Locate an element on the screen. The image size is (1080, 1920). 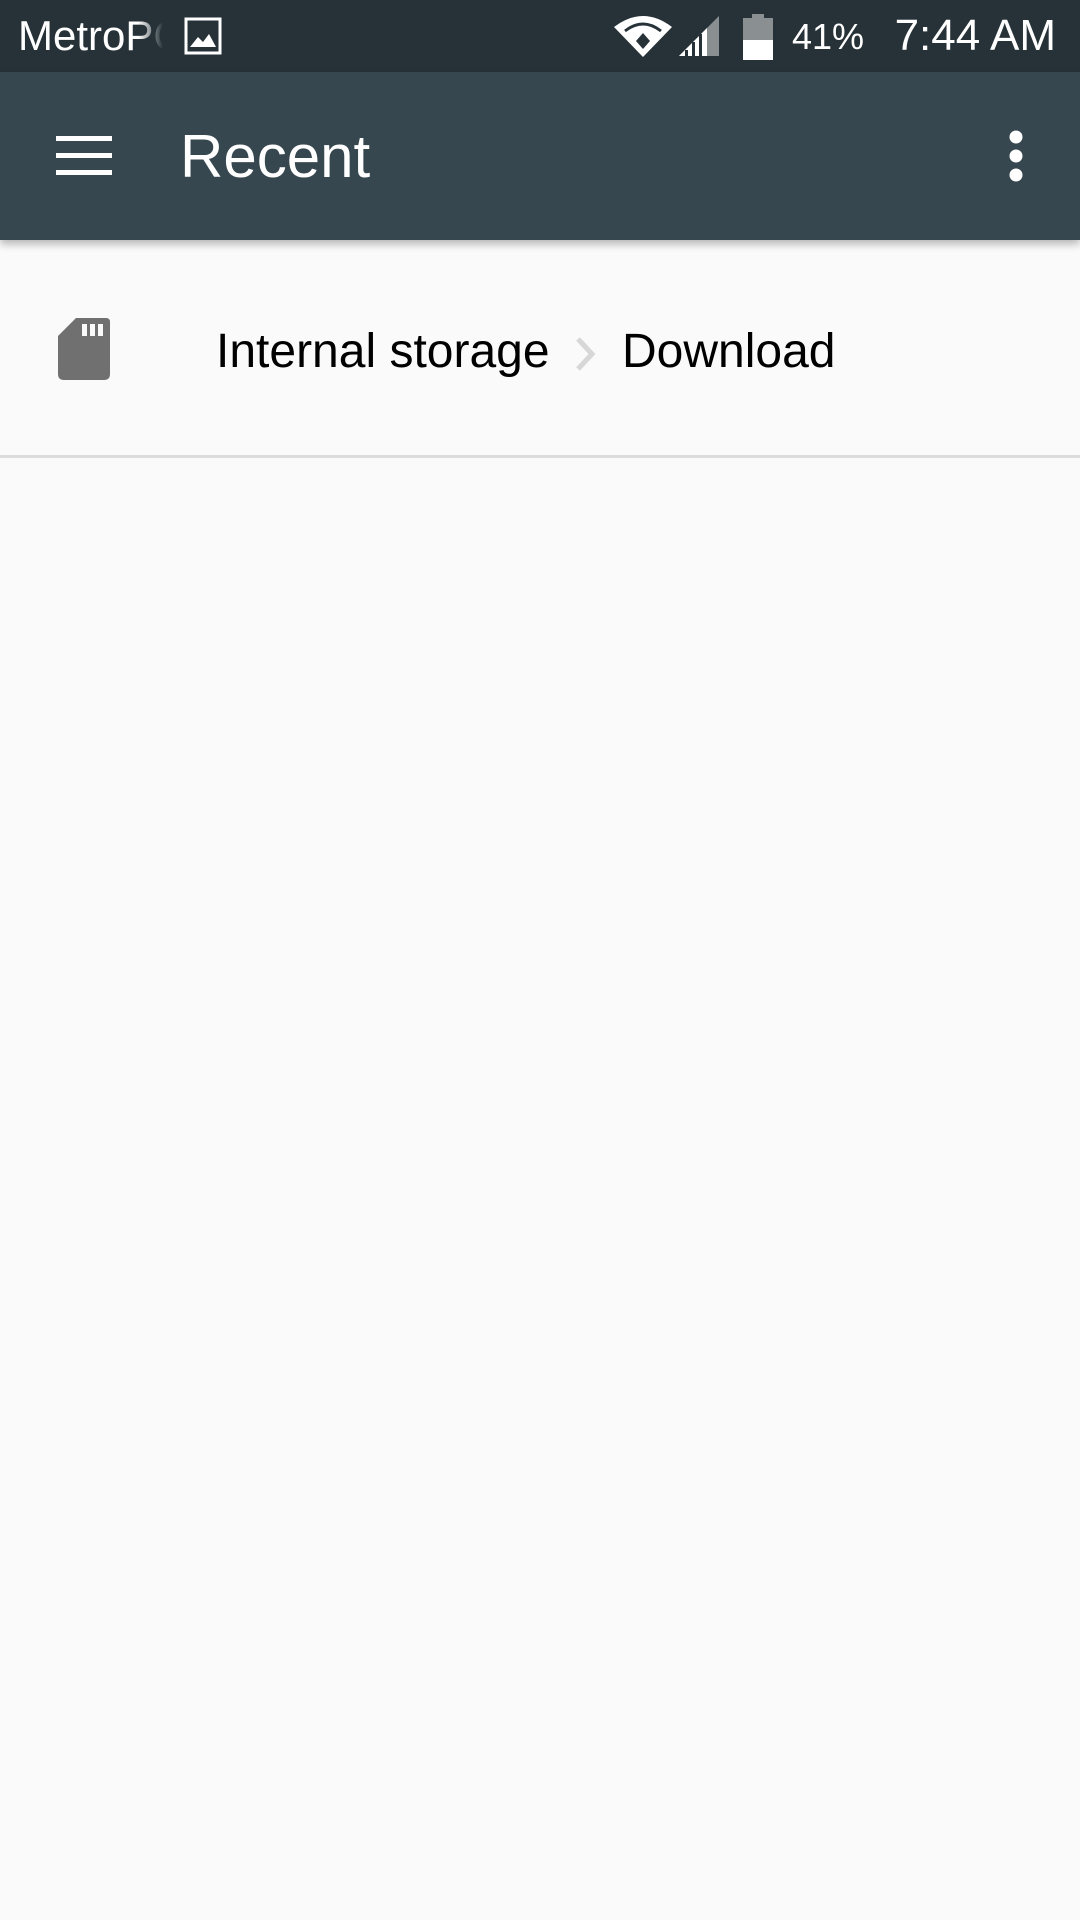
breadcrumb-item-internal-storage: Internal storage is located at coordinates (383, 352).